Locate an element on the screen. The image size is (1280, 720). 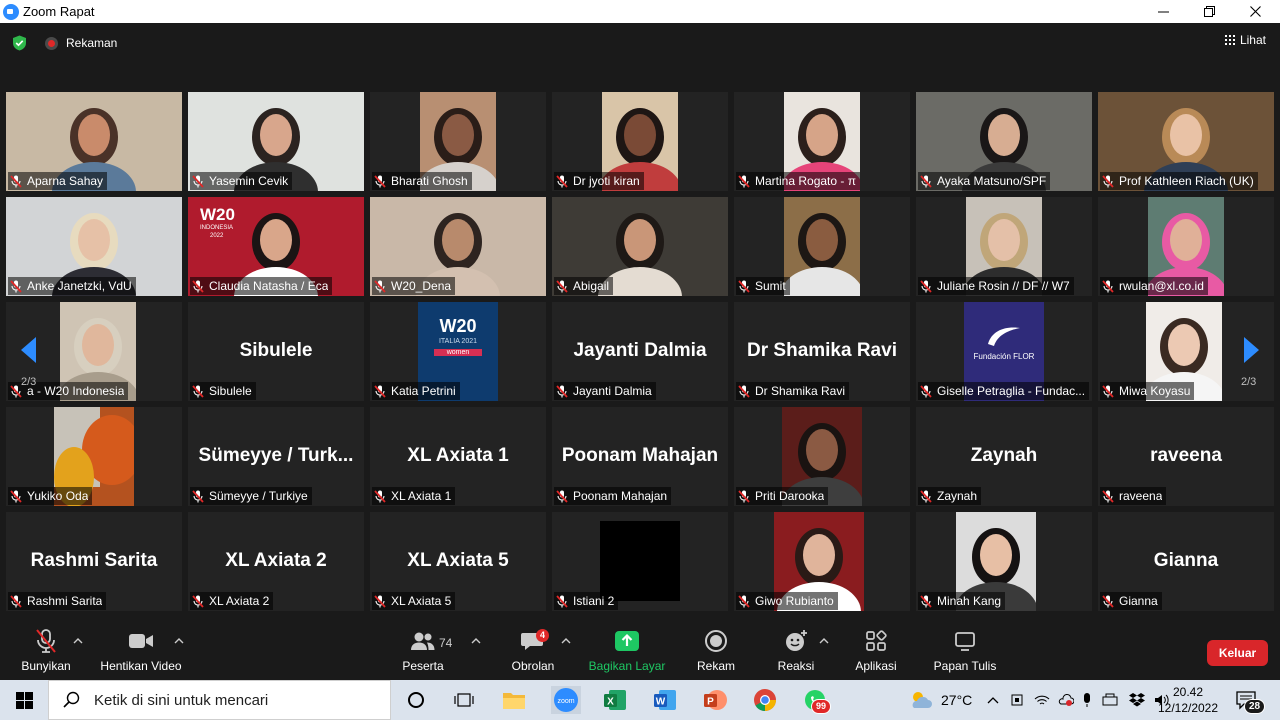
participant-tile: W20 ITALIA 2021 women Katia Petrini is located at coordinates (458, 351).